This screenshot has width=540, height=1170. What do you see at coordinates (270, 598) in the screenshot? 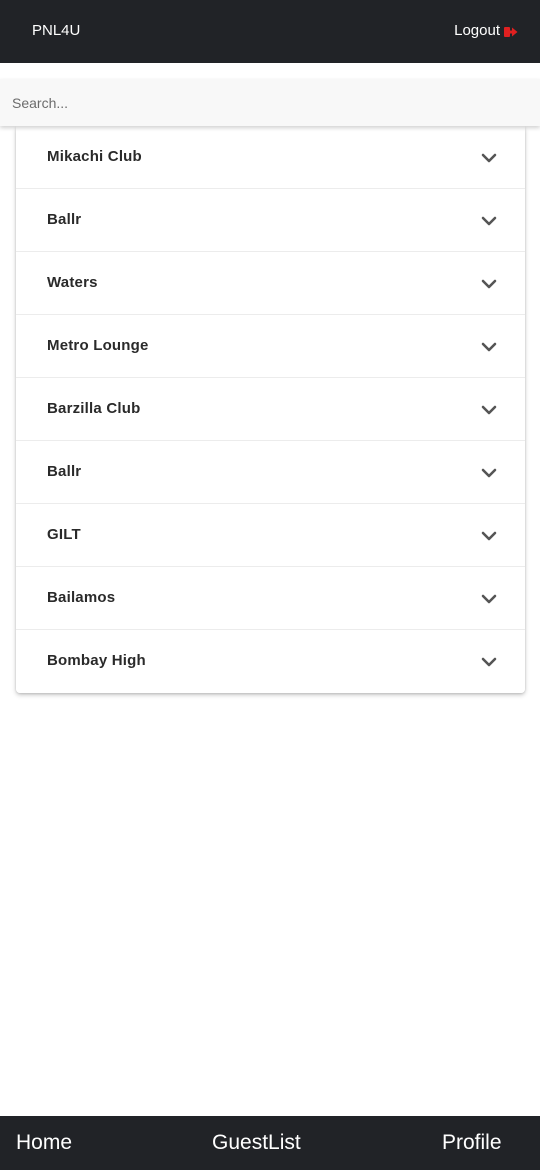
I see `club-list-item: Bailamos` at bounding box center [270, 598].